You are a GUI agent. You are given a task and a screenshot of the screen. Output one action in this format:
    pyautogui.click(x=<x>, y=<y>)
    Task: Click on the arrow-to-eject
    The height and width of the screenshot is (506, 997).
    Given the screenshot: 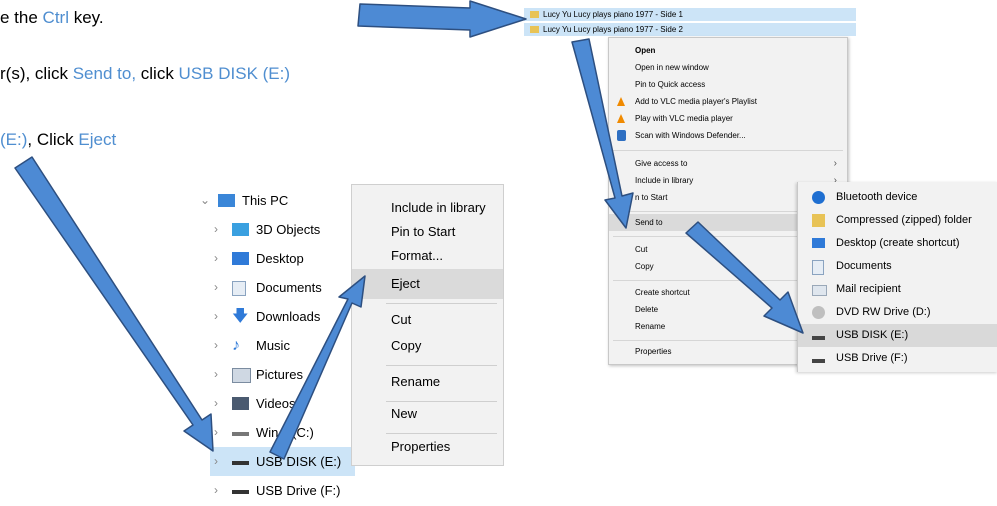 What is the action you would take?
    pyautogui.click(x=317, y=367)
    